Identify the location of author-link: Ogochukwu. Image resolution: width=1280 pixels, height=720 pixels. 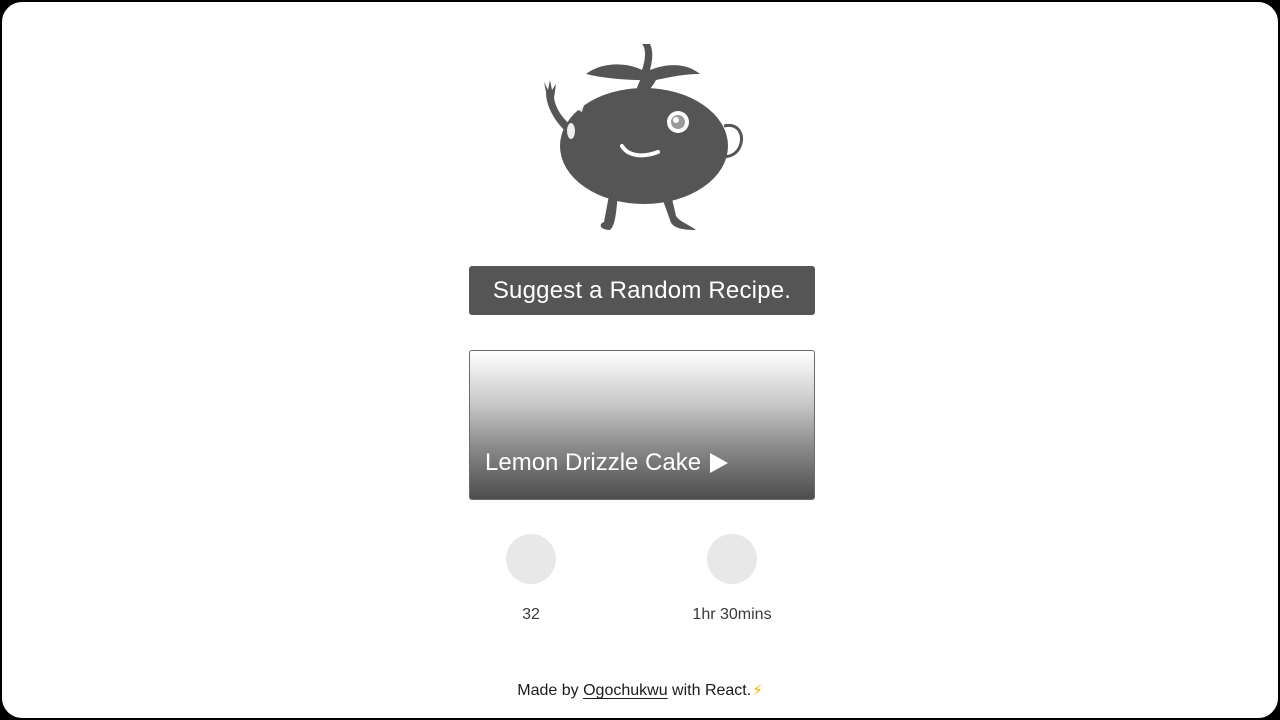
(625, 690).